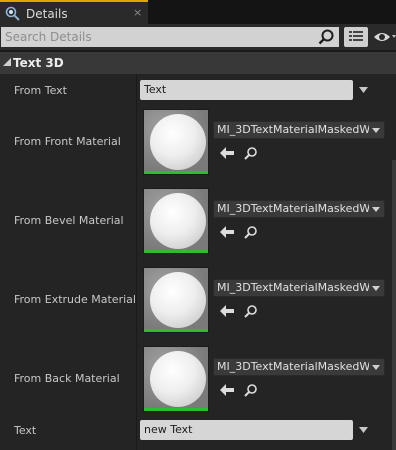  I want to click on list-view-button, so click(356, 37).